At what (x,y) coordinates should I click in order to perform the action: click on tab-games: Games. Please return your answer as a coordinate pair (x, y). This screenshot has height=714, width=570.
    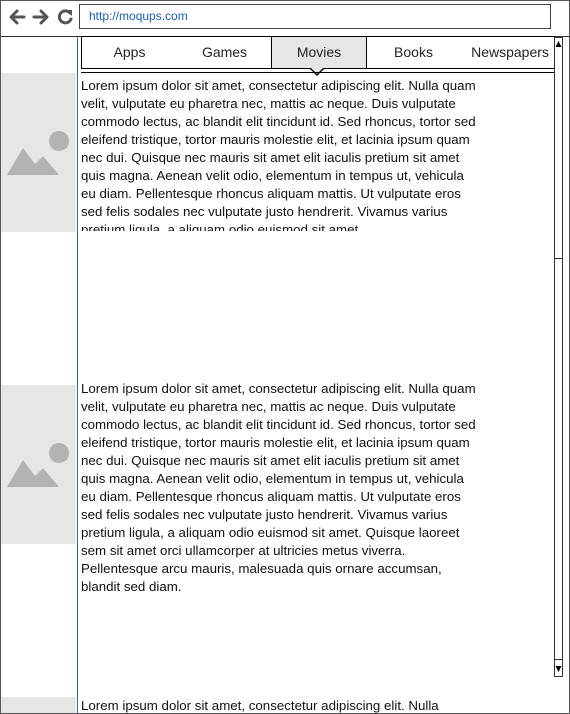
    Looking at the image, I should click on (224, 52).